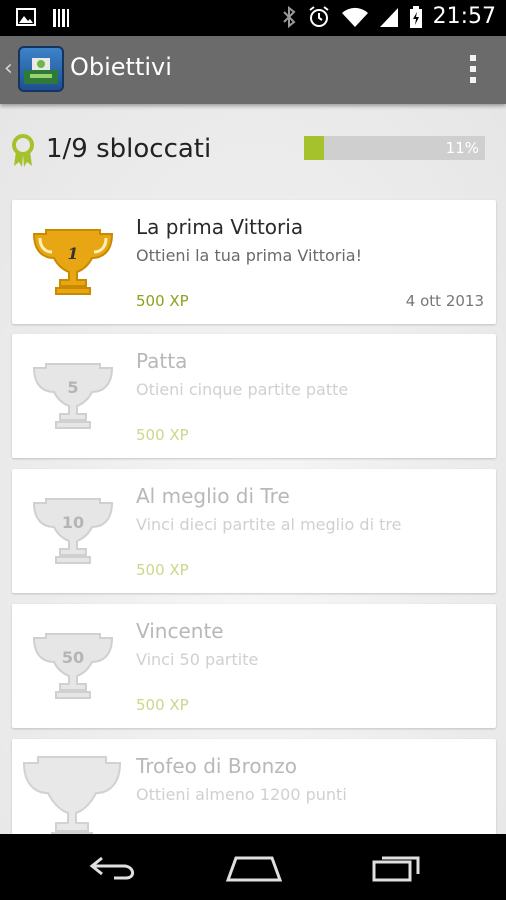  I want to click on achievement-title: Al meglio di Tre, so click(213, 496).